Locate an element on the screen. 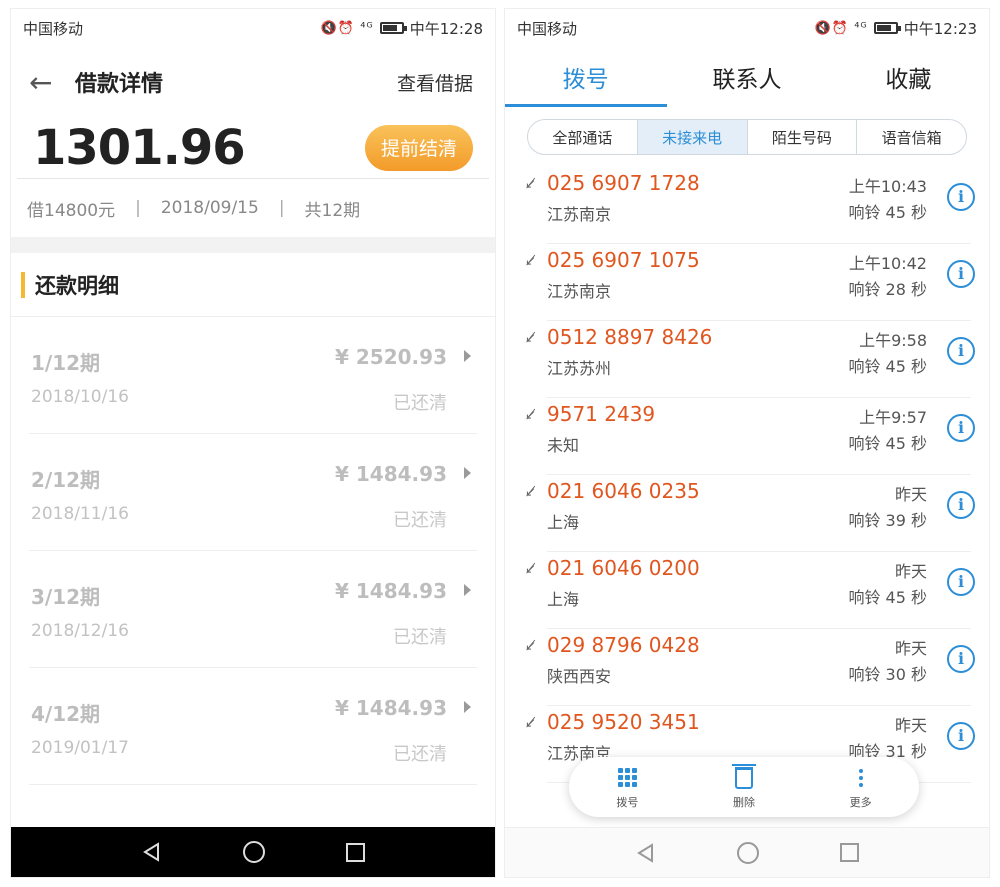 This screenshot has width=1000, height=887. call-time: 上午9:57 is located at coordinates (893, 417).